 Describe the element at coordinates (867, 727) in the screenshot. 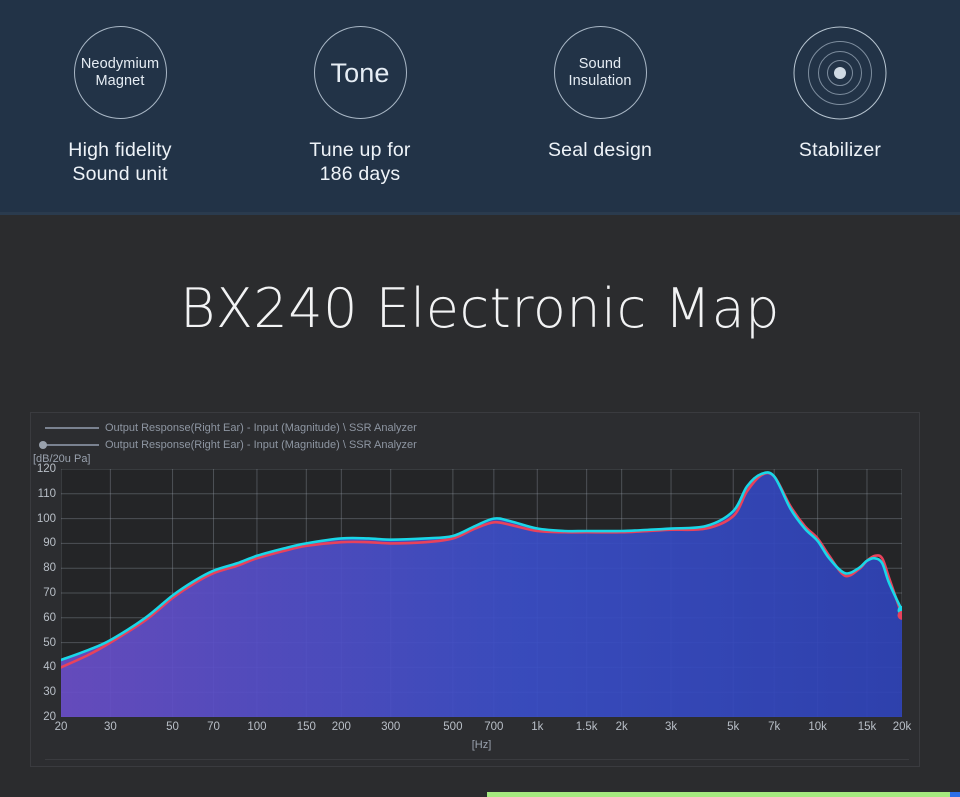

I see `x-tick-label: 15k` at that location.